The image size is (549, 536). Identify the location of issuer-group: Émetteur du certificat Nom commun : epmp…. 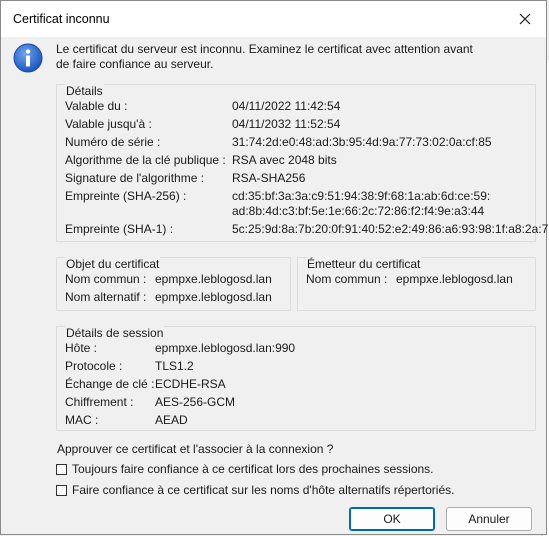
(416, 284).